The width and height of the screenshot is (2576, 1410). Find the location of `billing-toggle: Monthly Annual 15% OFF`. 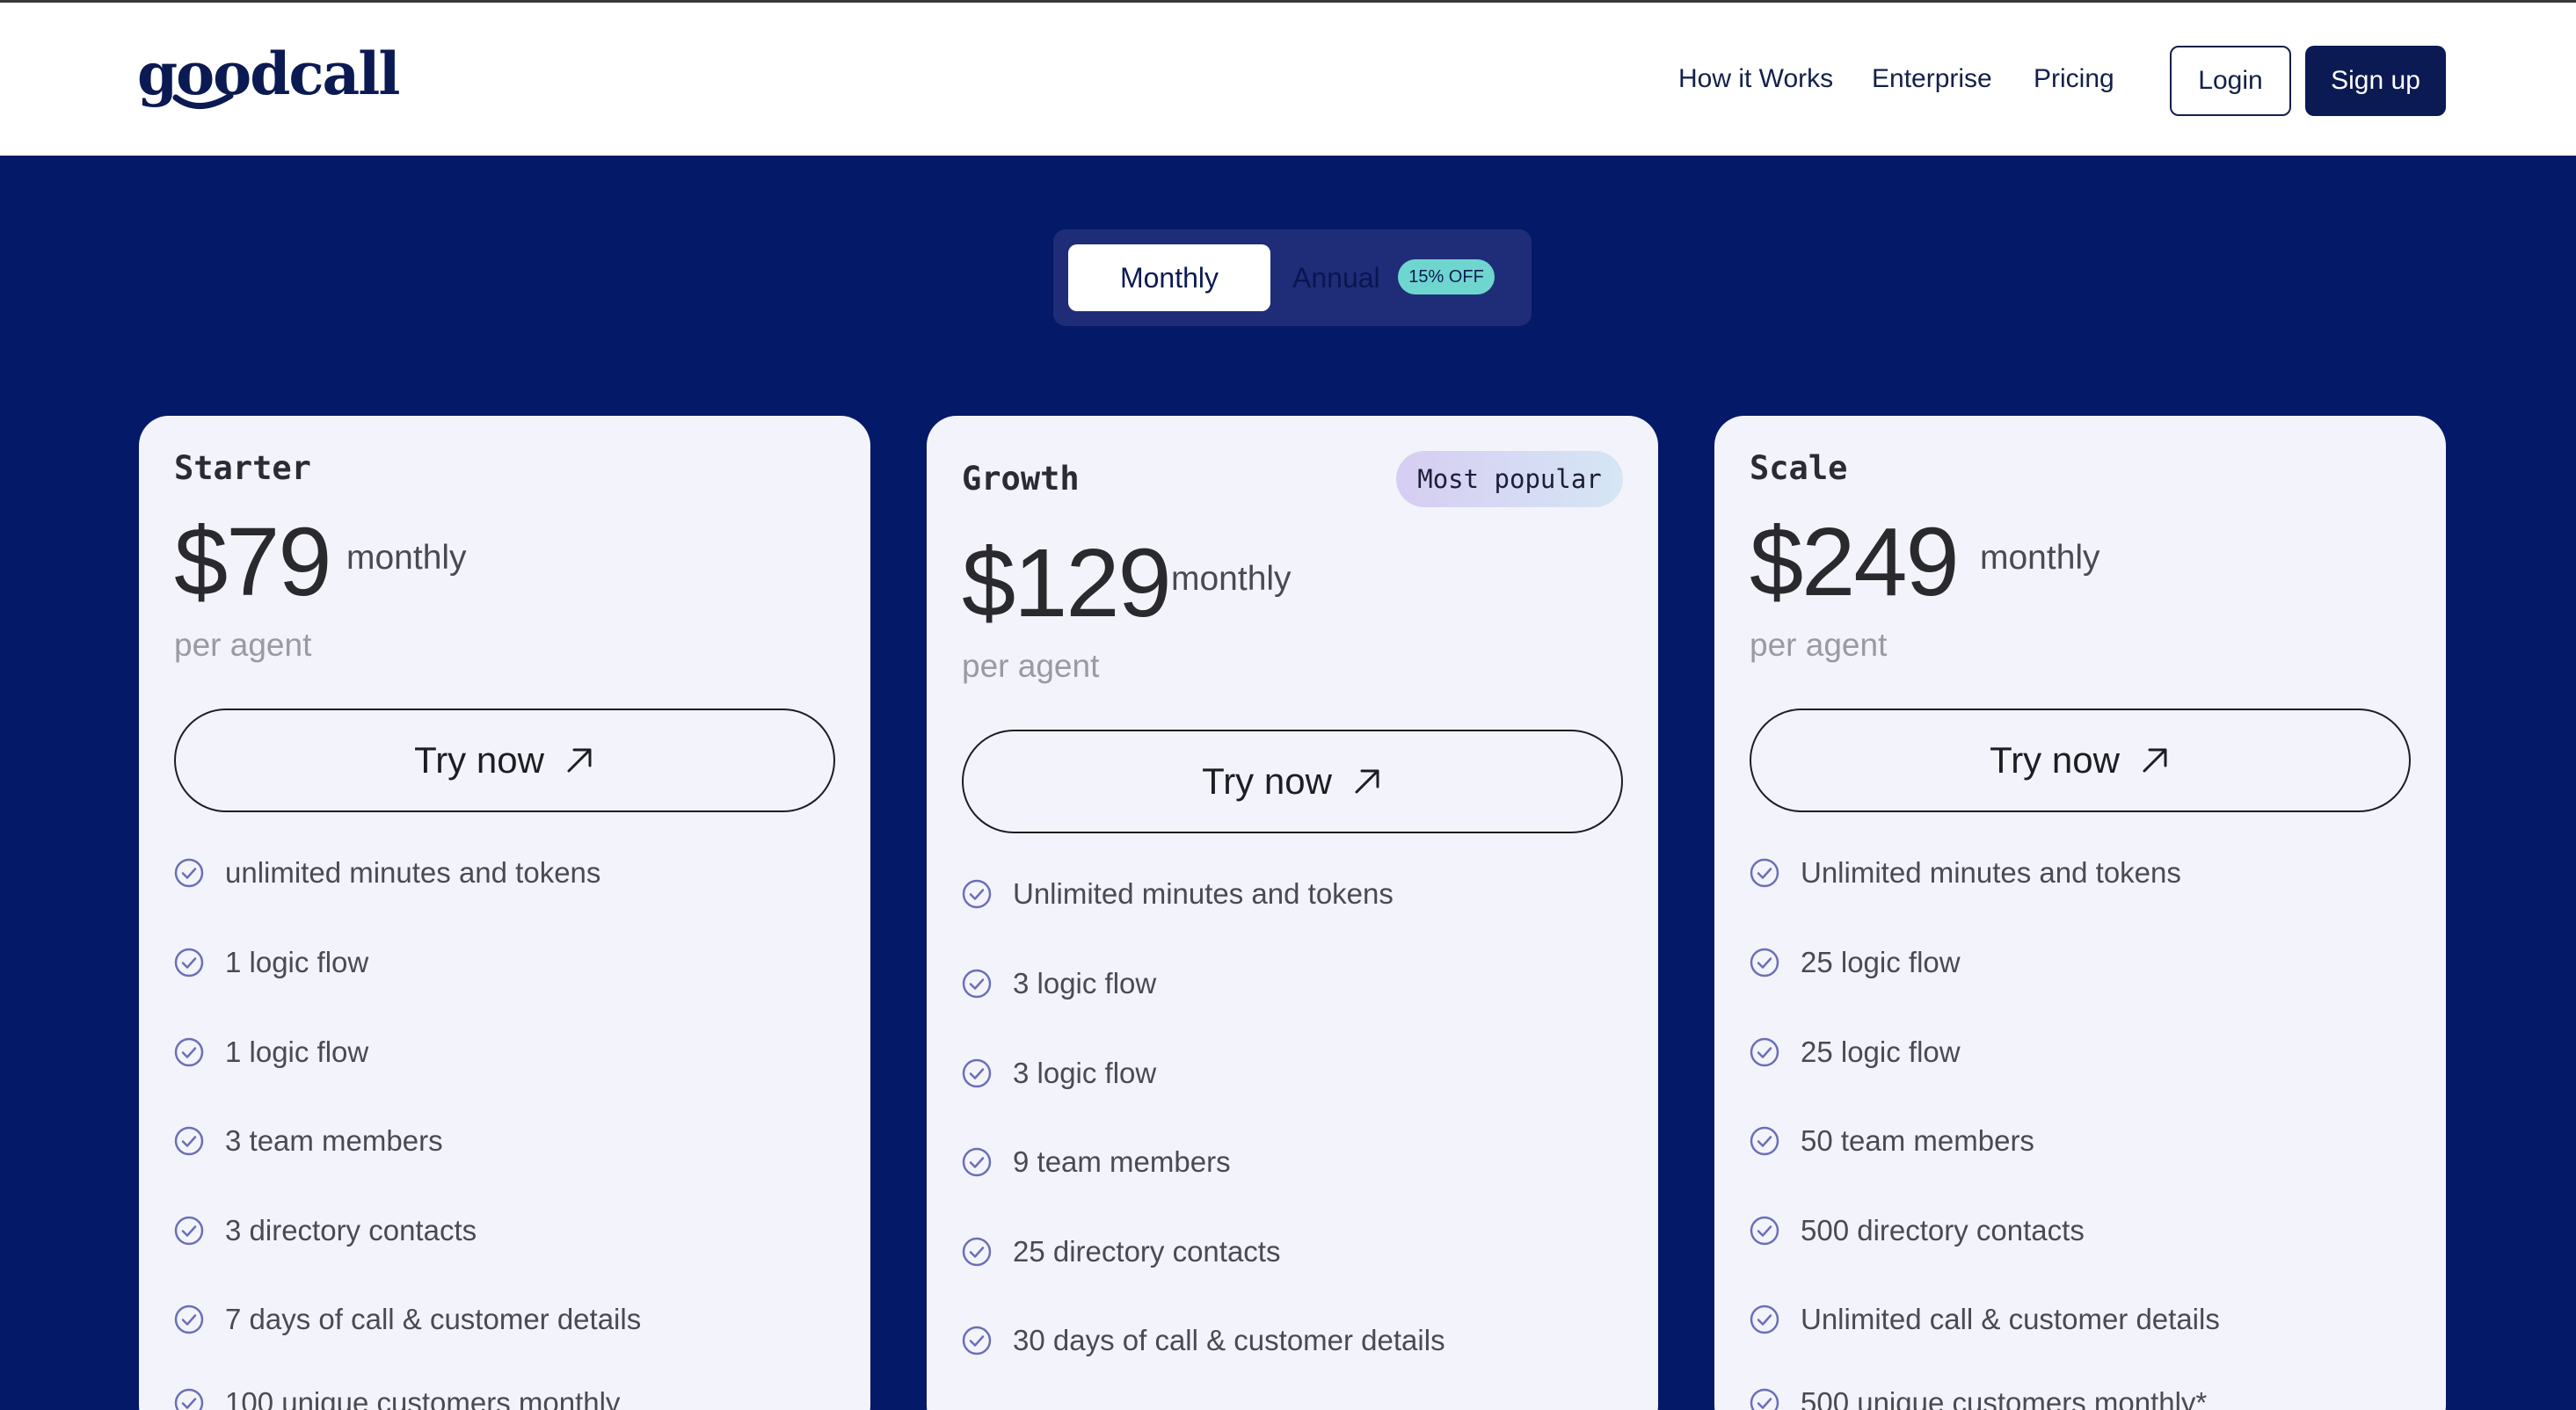

billing-toggle: Monthly Annual 15% OFF is located at coordinates (1292, 278).